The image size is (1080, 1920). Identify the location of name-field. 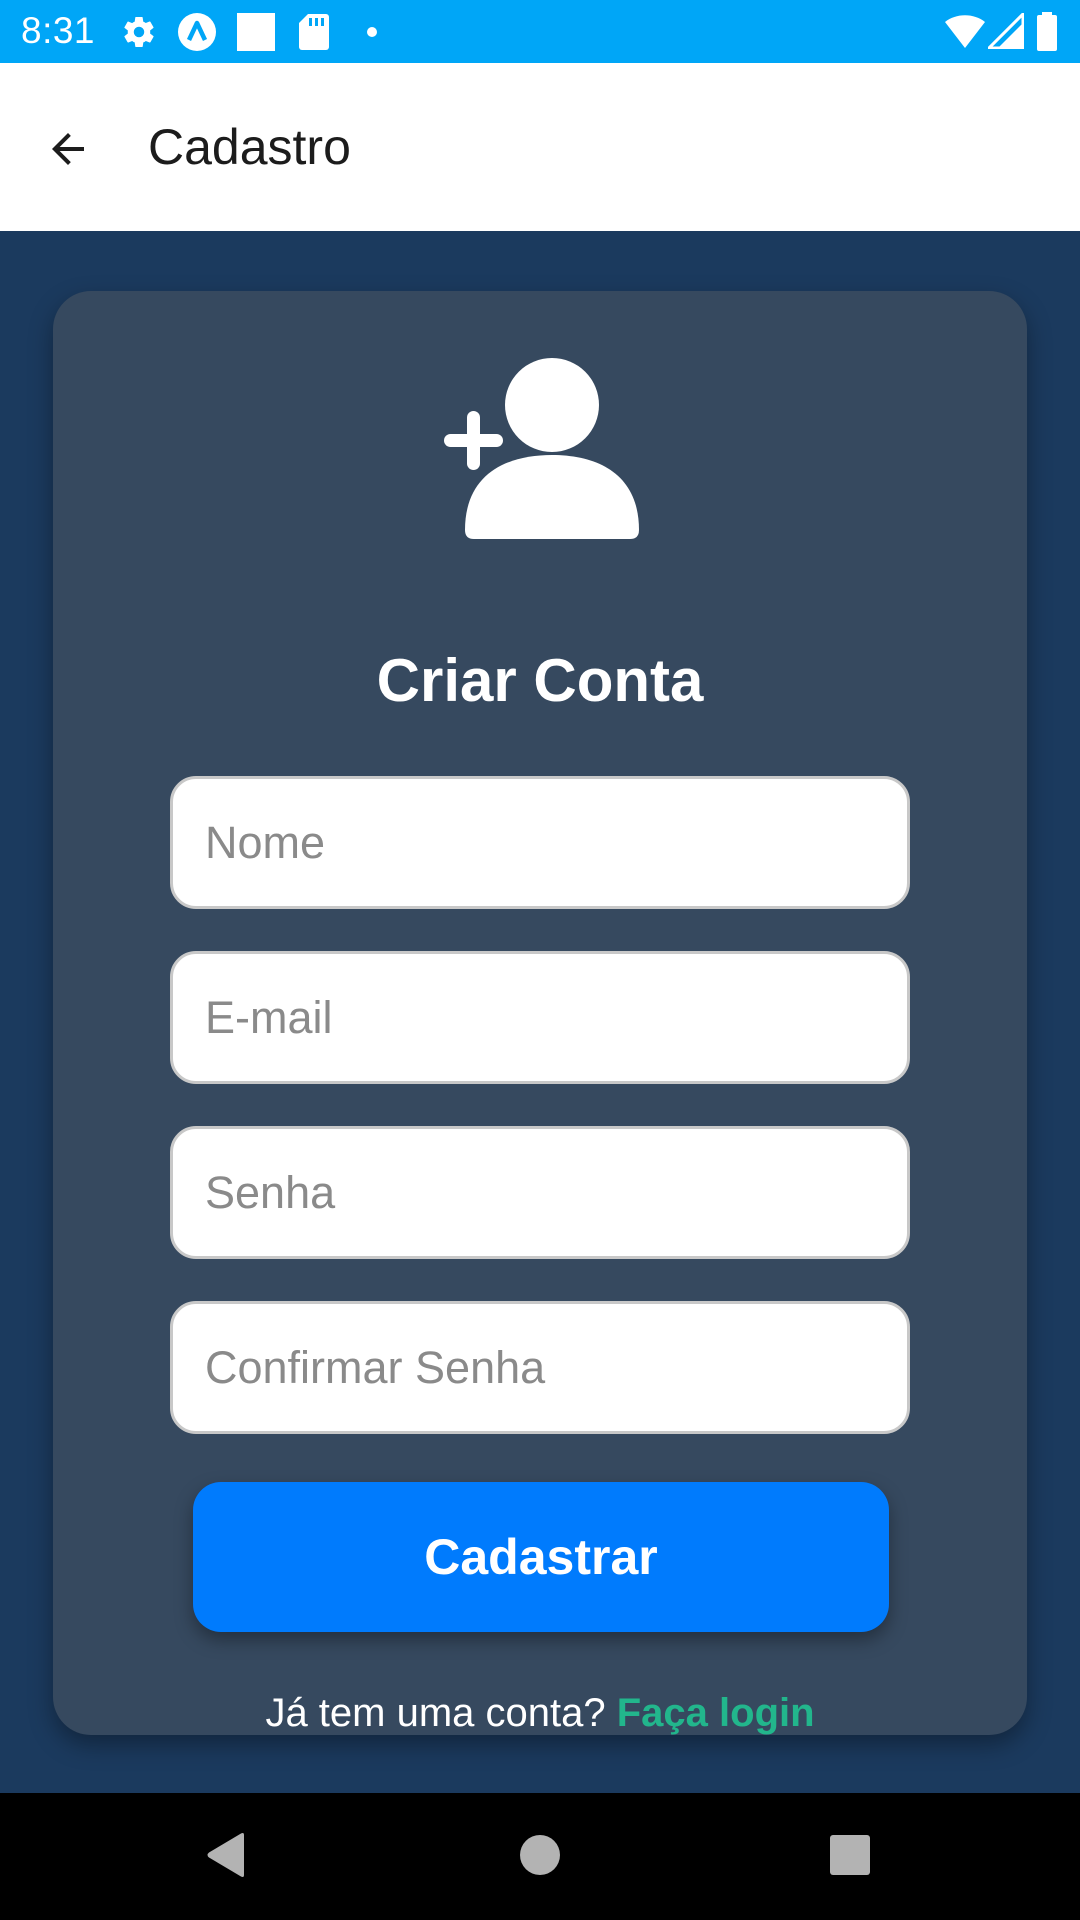
(540, 842).